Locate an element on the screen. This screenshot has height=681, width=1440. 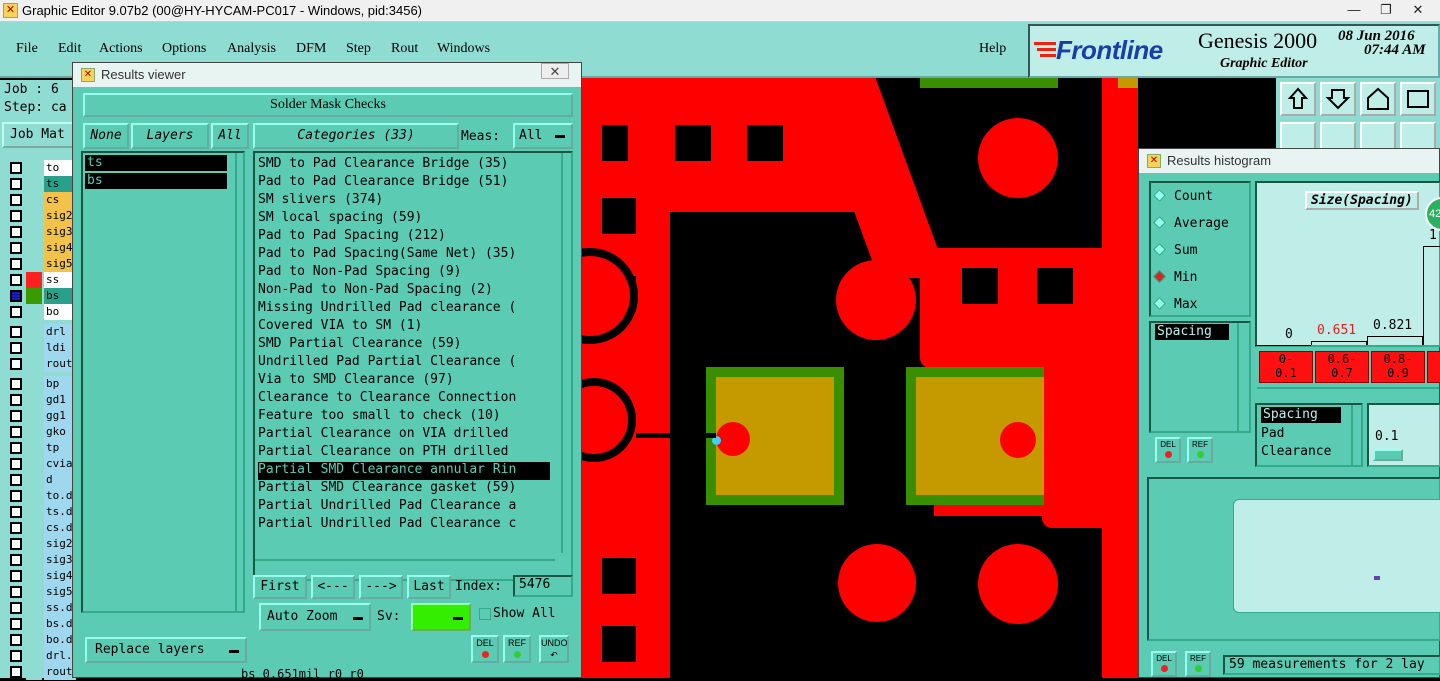
layer-row: cs is located at coordinates (40, 200).